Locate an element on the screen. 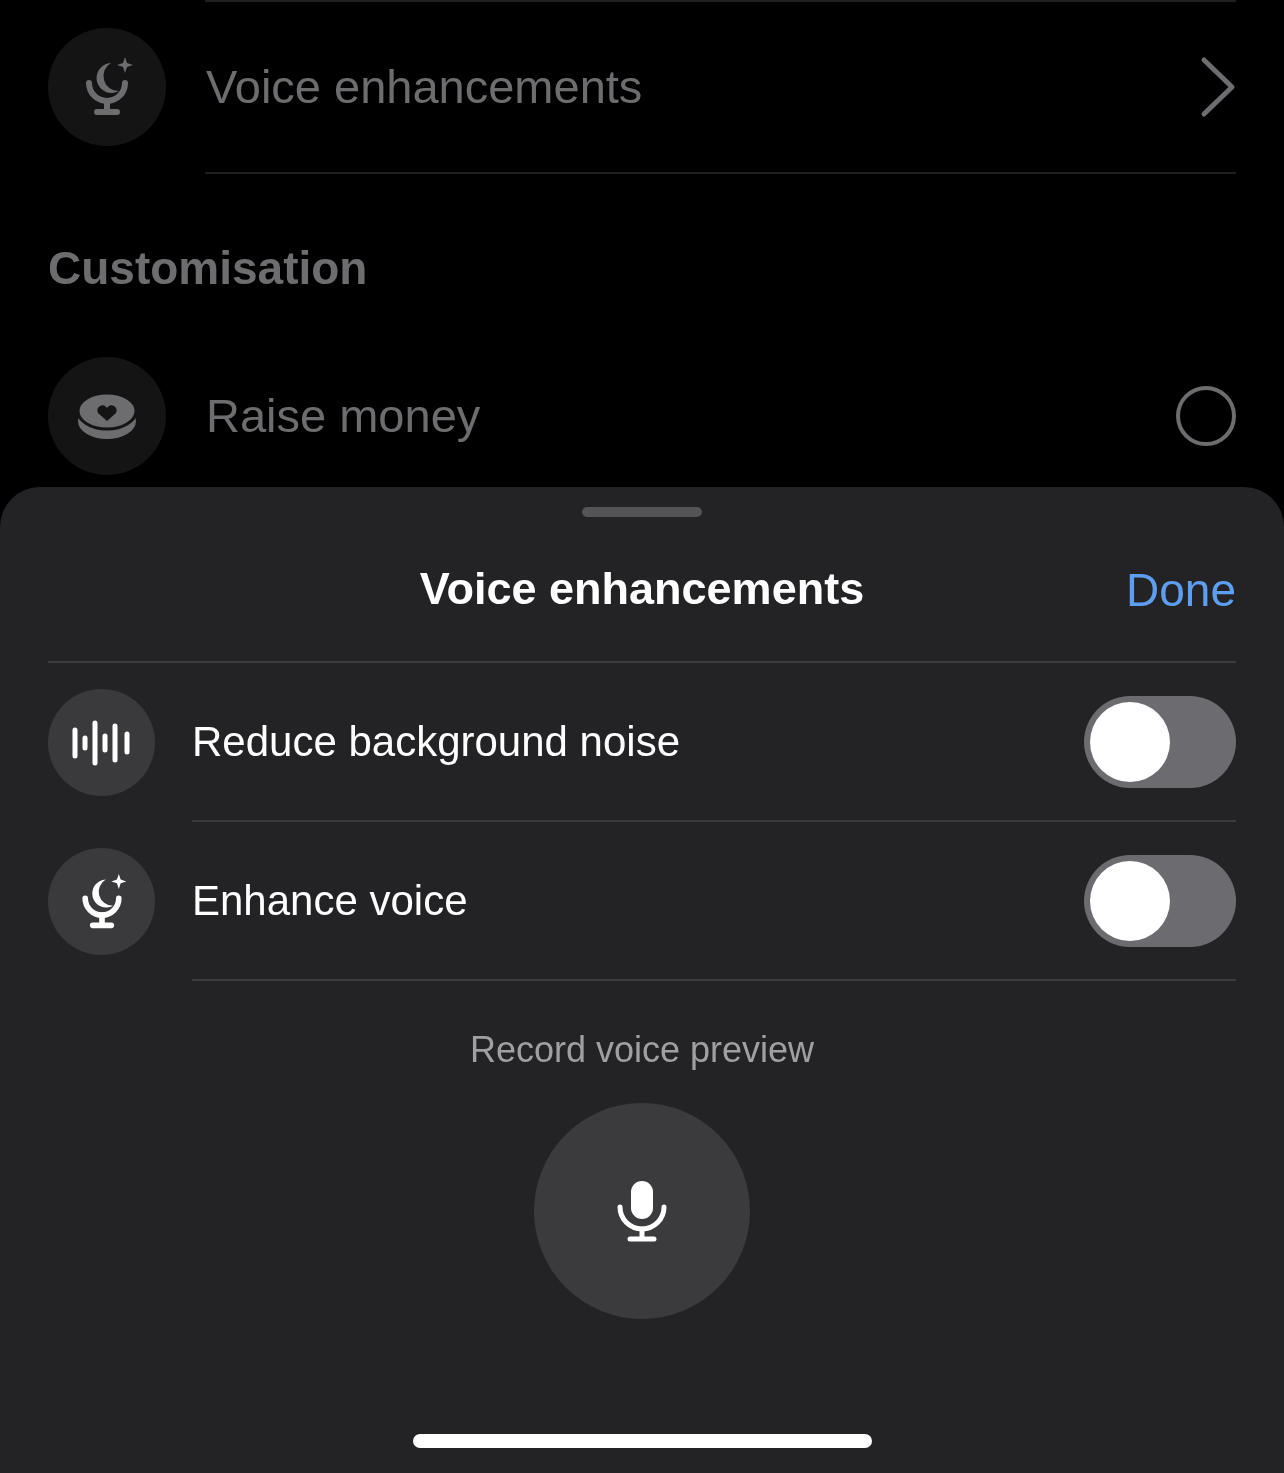 This screenshot has width=1284, height=1473. section-title: Customisation is located at coordinates (208, 268).